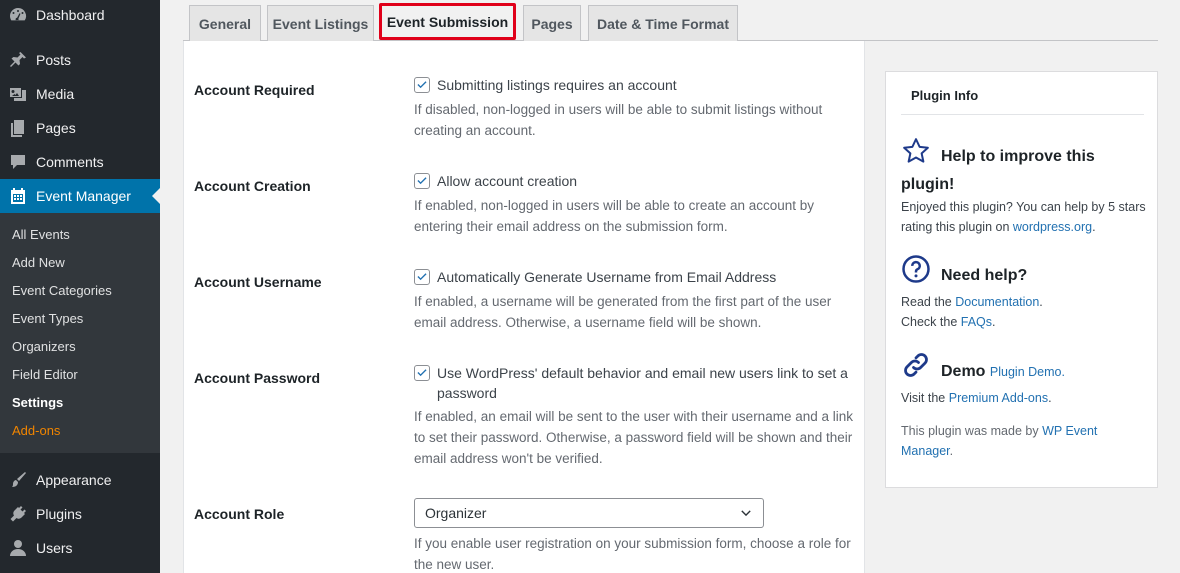 The height and width of the screenshot is (573, 1180). I want to click on sidebar-label-users: Users, so click(54, 548).